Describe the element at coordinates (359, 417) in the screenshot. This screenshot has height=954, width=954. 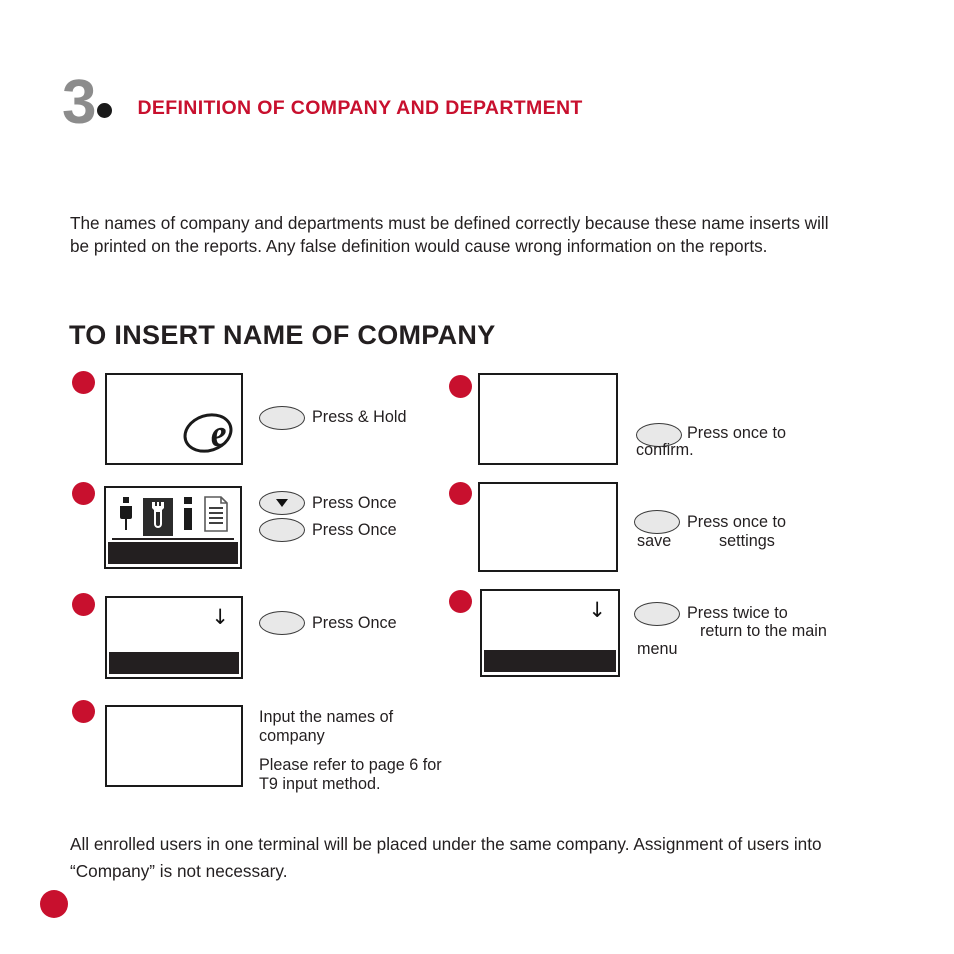
I see `button-label: Press & Hold` at that location.